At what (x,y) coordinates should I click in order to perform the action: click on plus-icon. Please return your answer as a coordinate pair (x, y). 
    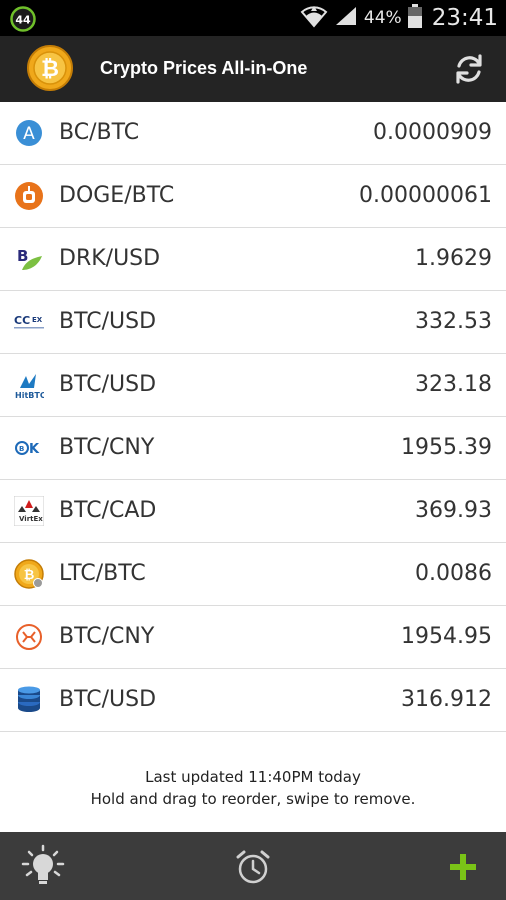
    Looking at the image, I should click on (463, 867).